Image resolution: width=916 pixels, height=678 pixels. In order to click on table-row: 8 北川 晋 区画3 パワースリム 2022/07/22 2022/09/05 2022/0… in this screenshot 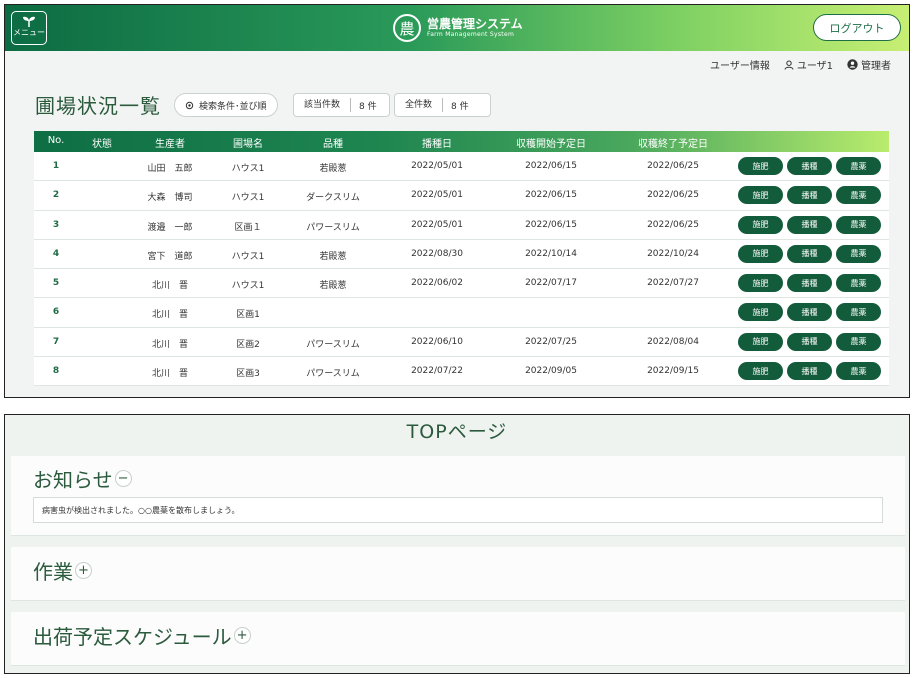, I will do `click(461, 372)`.